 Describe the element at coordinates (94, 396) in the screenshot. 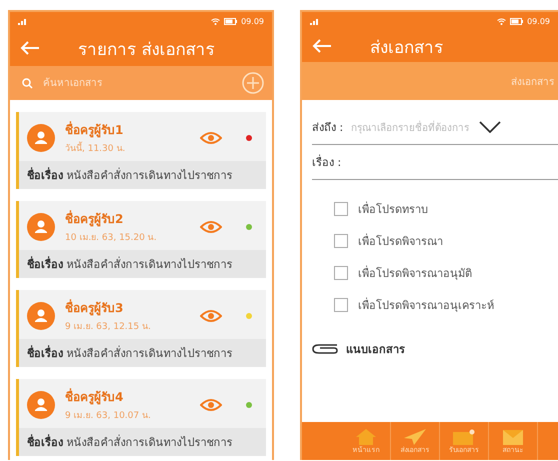

I see `recipient-name: ชื่อครูผู้รับ4` at that location.